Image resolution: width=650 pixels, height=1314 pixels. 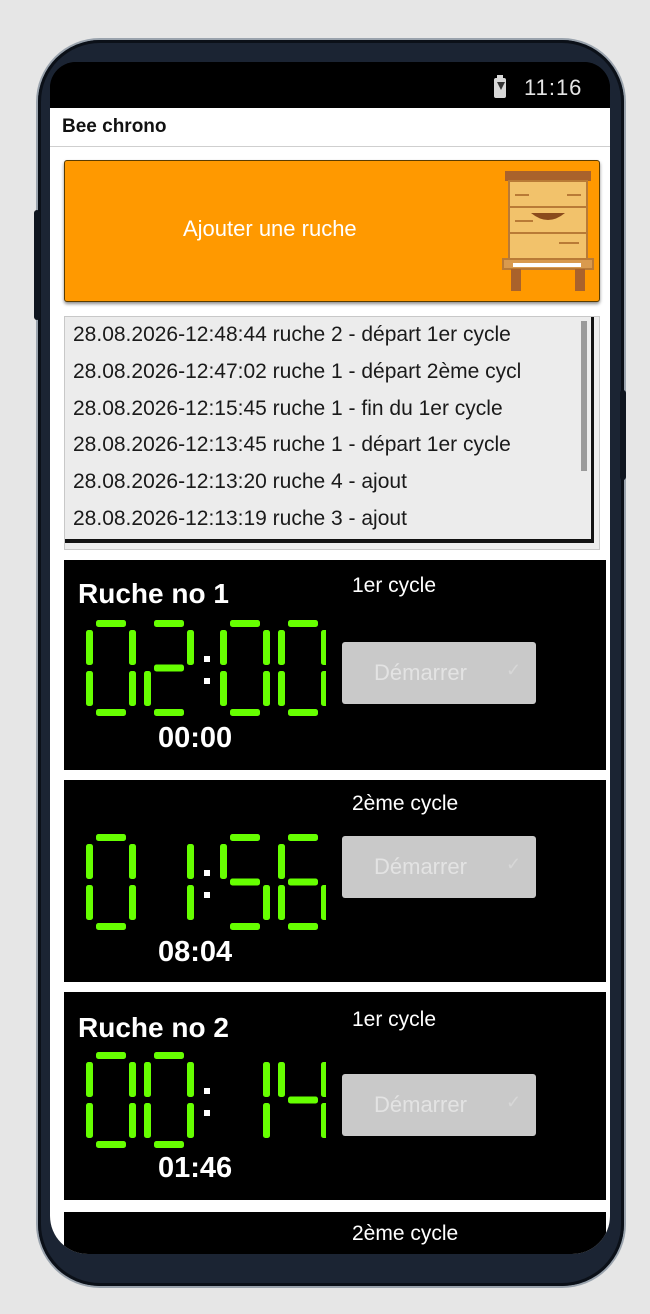 I want to click on segment-digit-1-f, so click(x=147, y=1079).